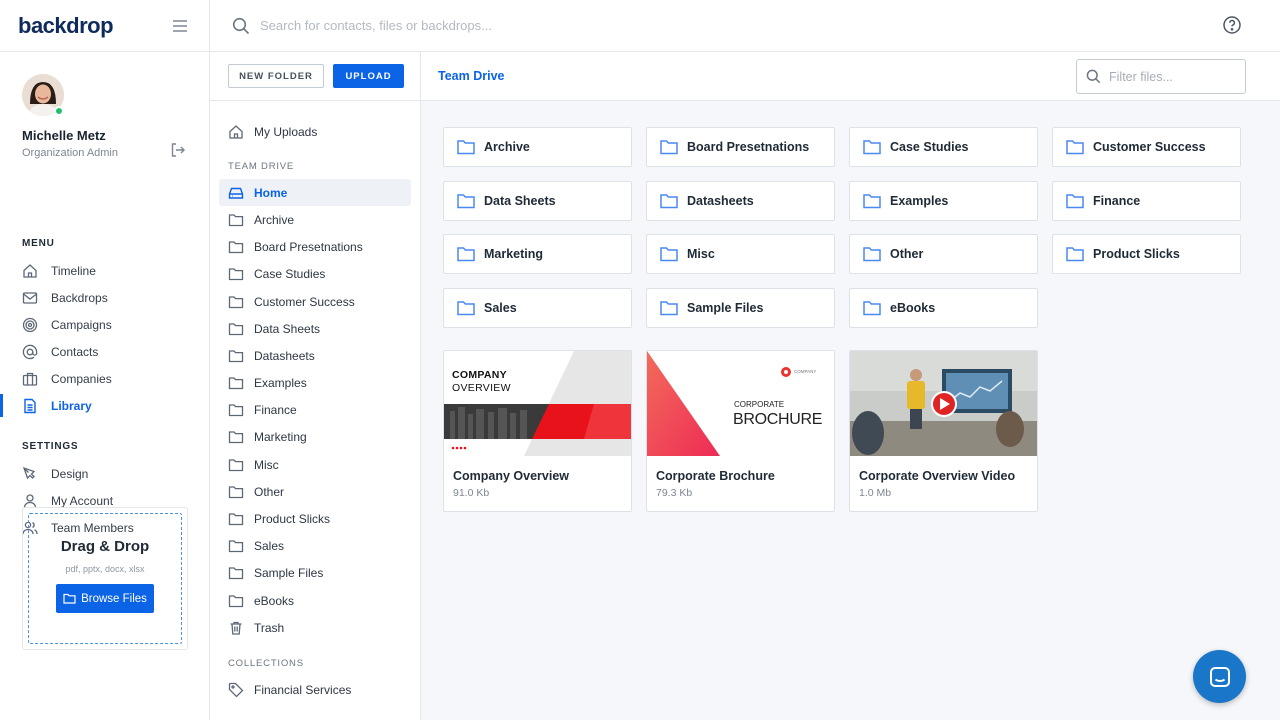 This screenshot has width=1280, height=720. Describe the element at coordinates (937, 476) in the screenshot. I see `file-name: Corporate Overview Video` at that location.